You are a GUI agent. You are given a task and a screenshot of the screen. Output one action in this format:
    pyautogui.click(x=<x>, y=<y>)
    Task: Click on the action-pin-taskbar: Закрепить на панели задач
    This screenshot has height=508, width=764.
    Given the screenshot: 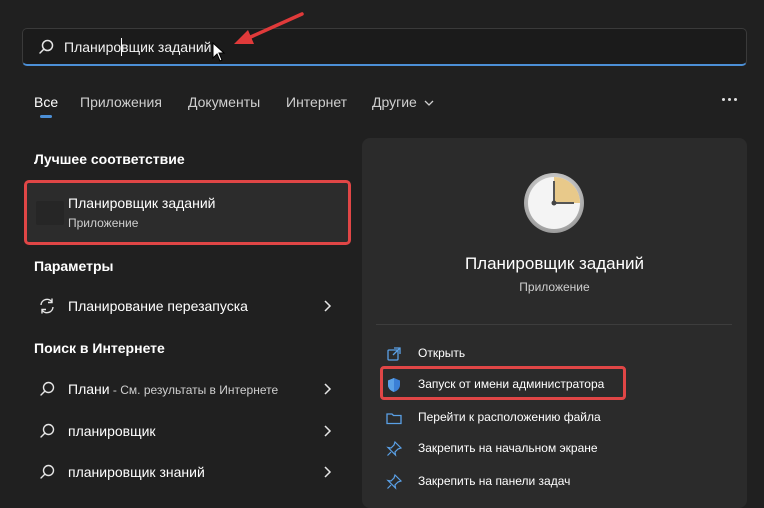 What is the action you would take?
    pyautogui.click(x=554, y=482)
    